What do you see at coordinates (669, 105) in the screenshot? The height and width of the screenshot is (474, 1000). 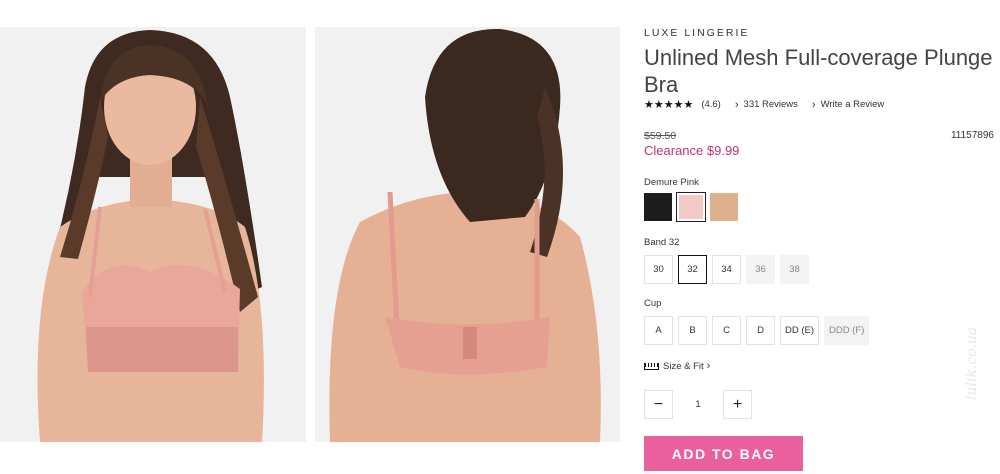 I see `star-rating-icon: ★★★★★` at bounding box center [669, 105].